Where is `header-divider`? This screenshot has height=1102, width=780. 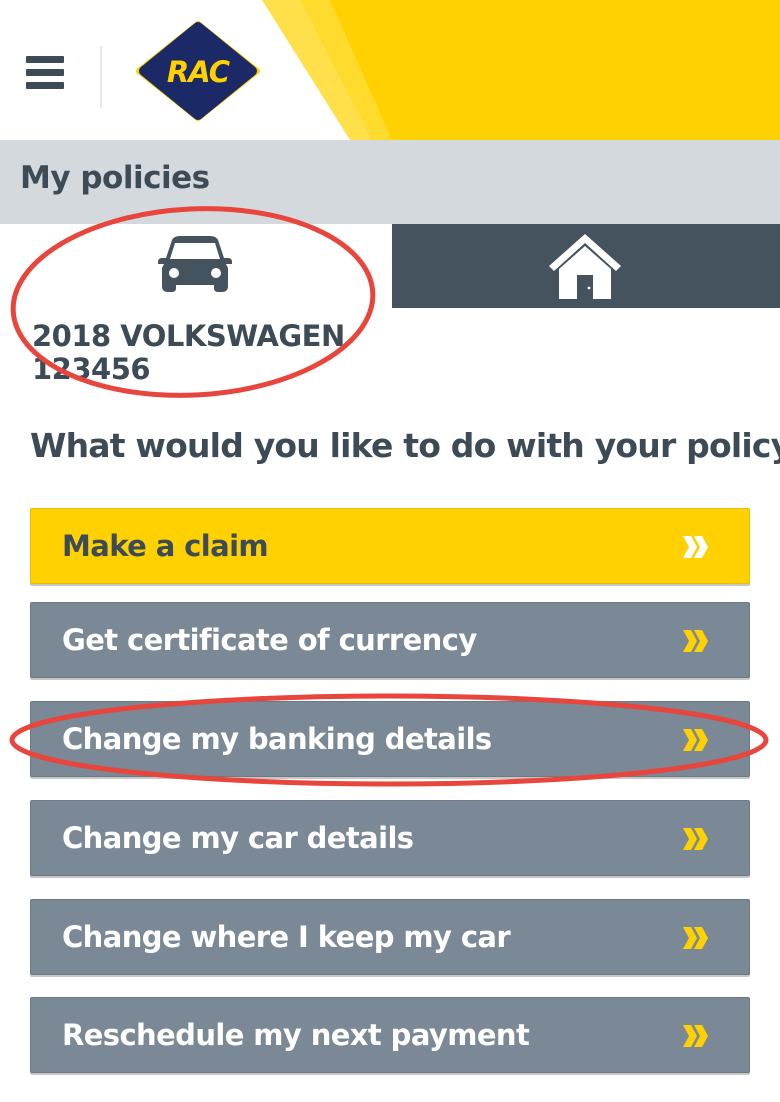 header-divider is located at coordinates (101, 77).